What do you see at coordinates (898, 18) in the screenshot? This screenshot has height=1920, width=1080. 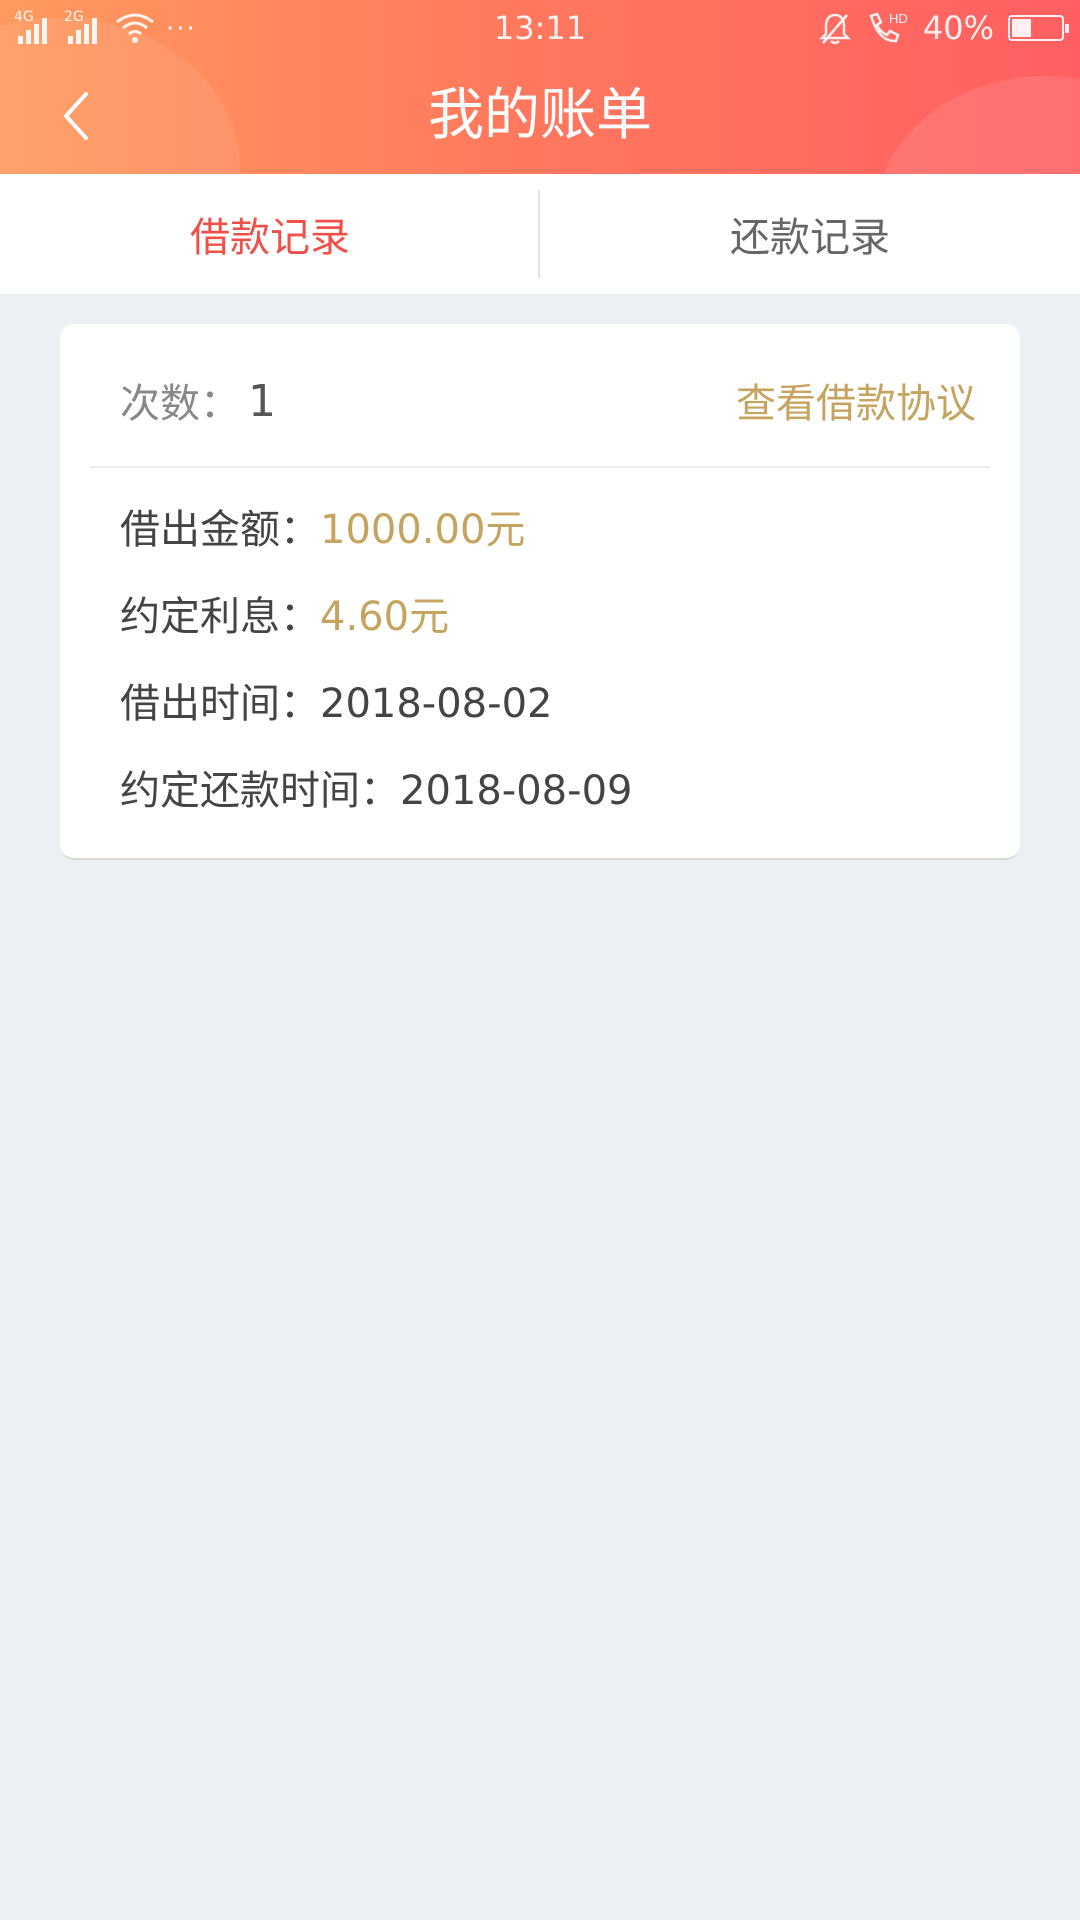 I see `svg-text: HD` at bounding box center [898, 18].